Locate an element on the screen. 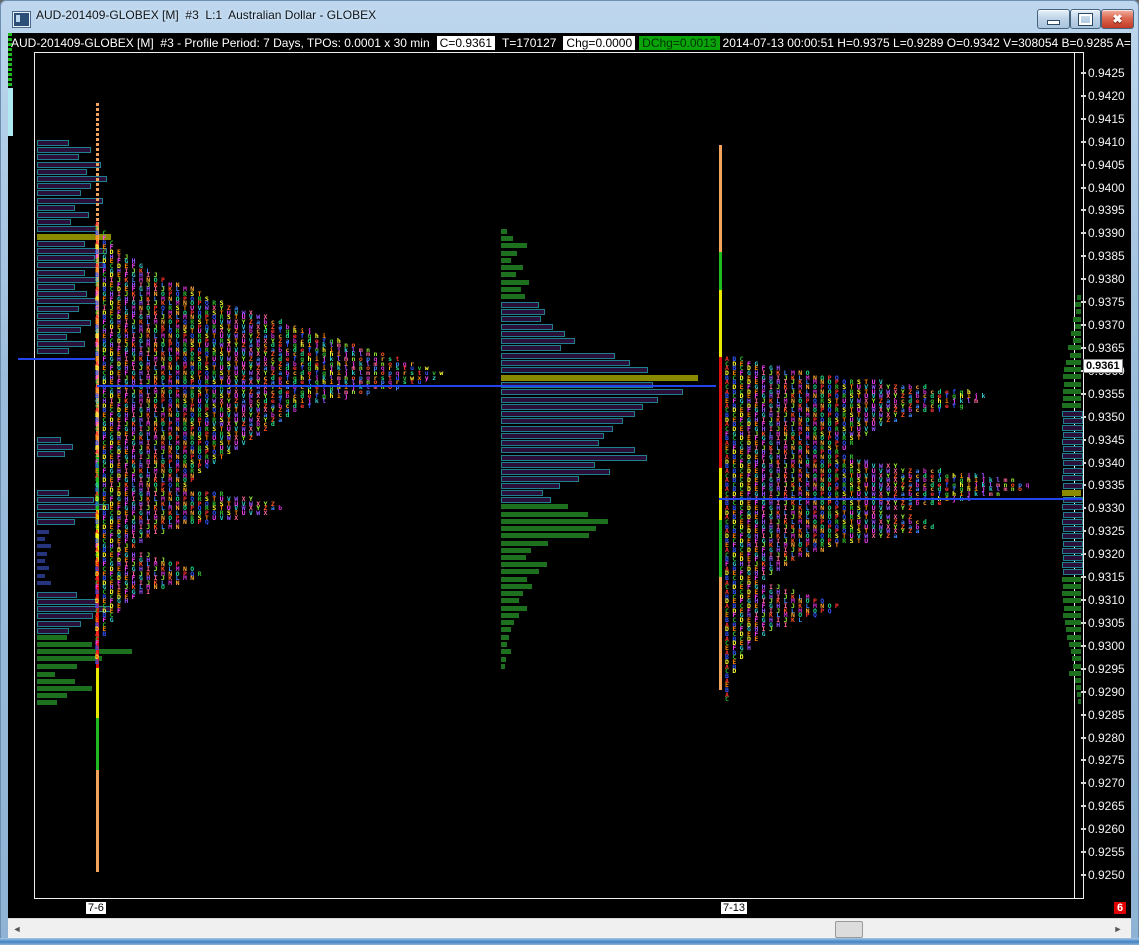 Image resolution: width=1139 pixels, height=945 pixels. scroll-left-arrow: ◄ is located at coordinates (17, 929).